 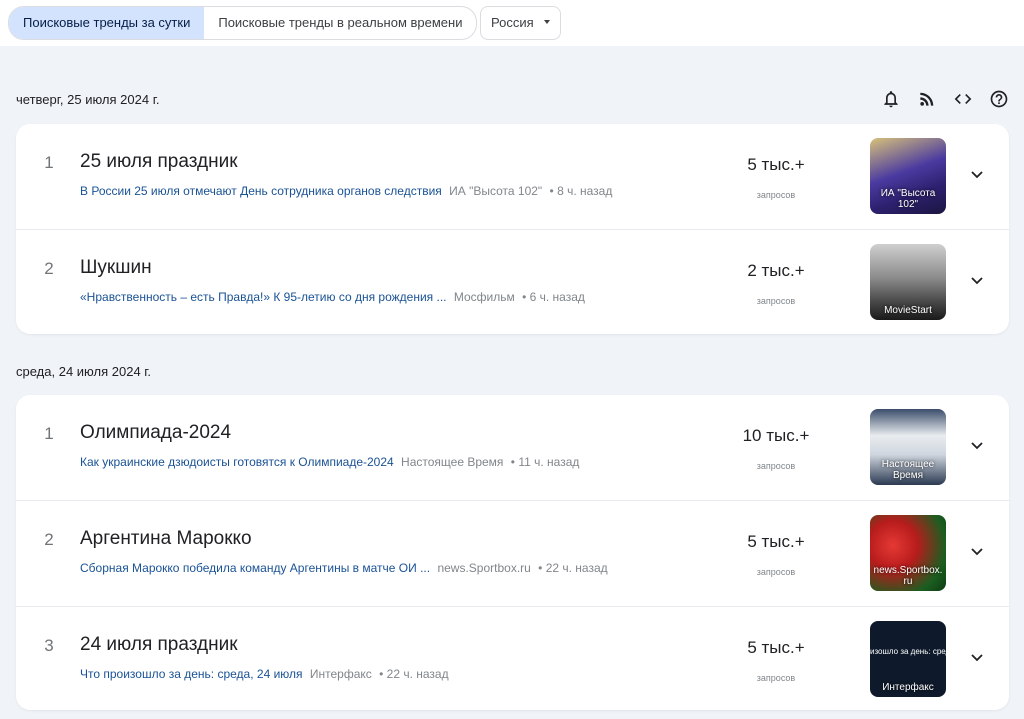 I want to click on feed-tools, so click(x=945, y=99).